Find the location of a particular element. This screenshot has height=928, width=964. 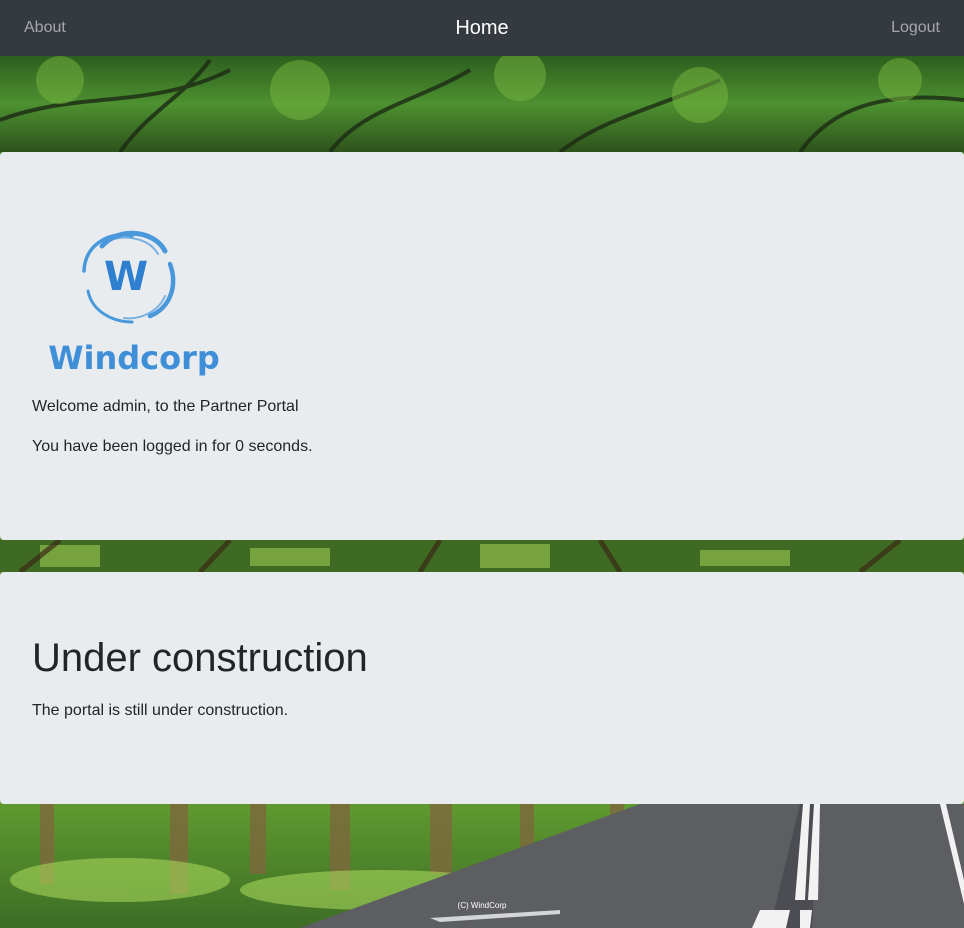

nav-home-brand: Home is located at coordinates (482, 28).